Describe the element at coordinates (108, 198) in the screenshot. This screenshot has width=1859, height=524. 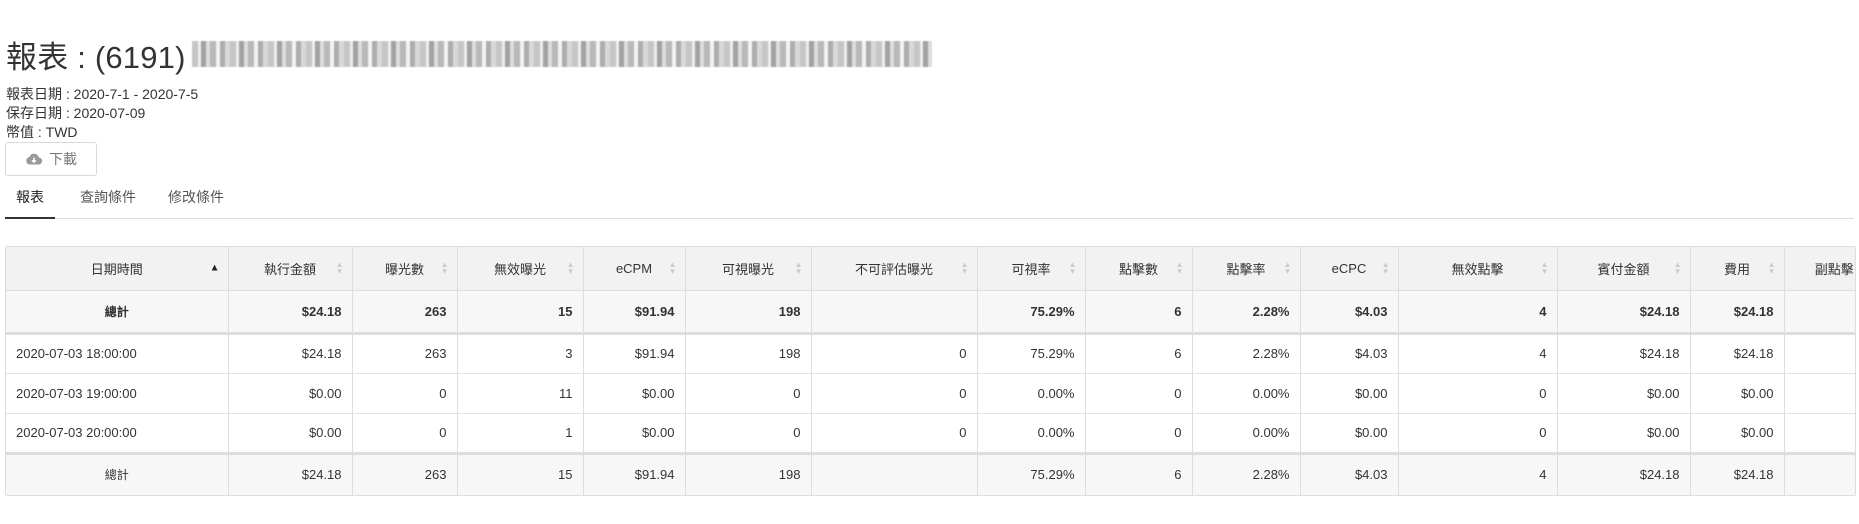
I see `tab-query-conditions: 查詢條件` at that location.